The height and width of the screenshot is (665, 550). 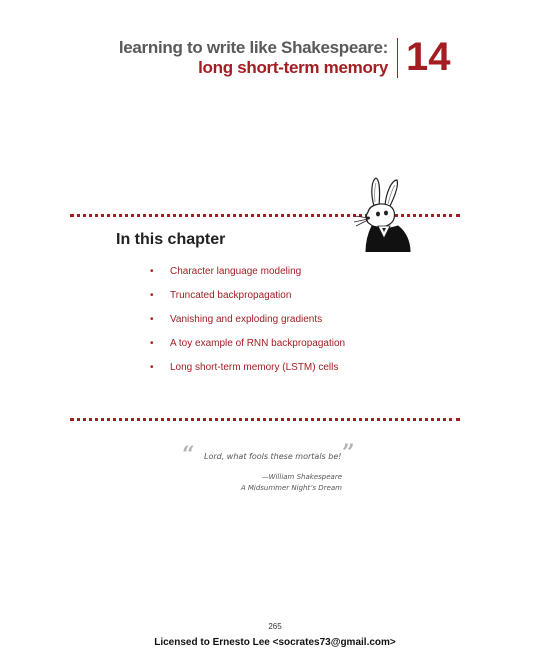 I want to click on topic-label: Truncated backpropagation, so click(x=231, y=295).